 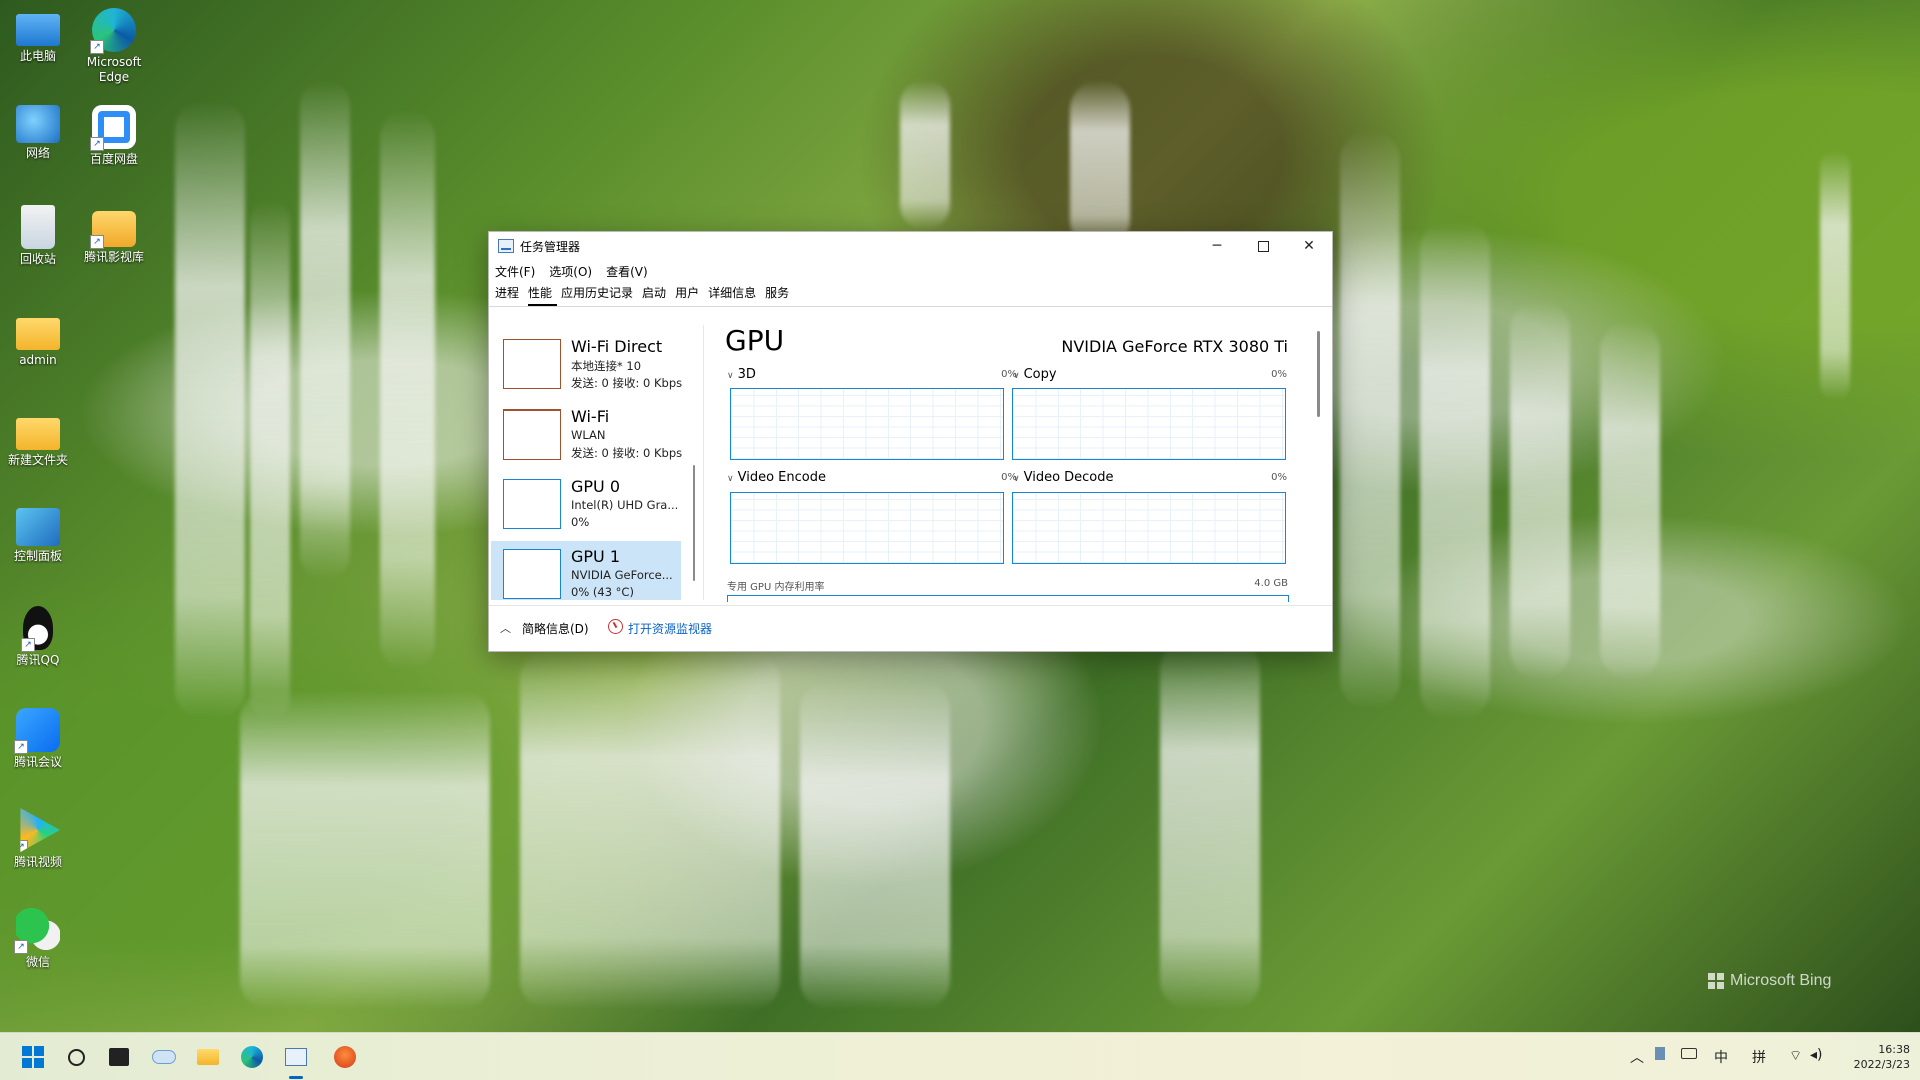 I want to click on minimize-button: ─, so click(x=1217, y=246).